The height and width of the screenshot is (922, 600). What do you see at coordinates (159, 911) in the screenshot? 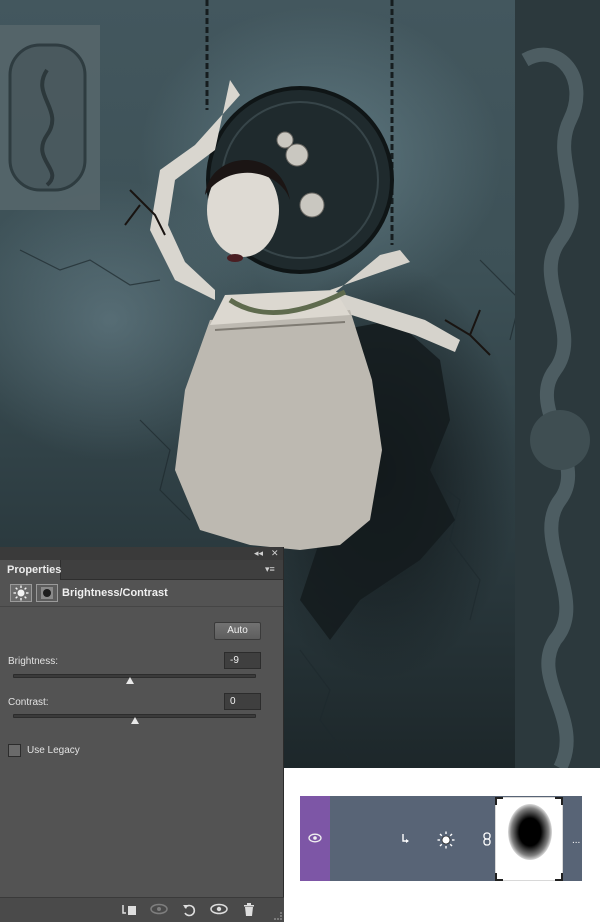
I see `view-previous-state-icon` at bounding box center [159, 911].